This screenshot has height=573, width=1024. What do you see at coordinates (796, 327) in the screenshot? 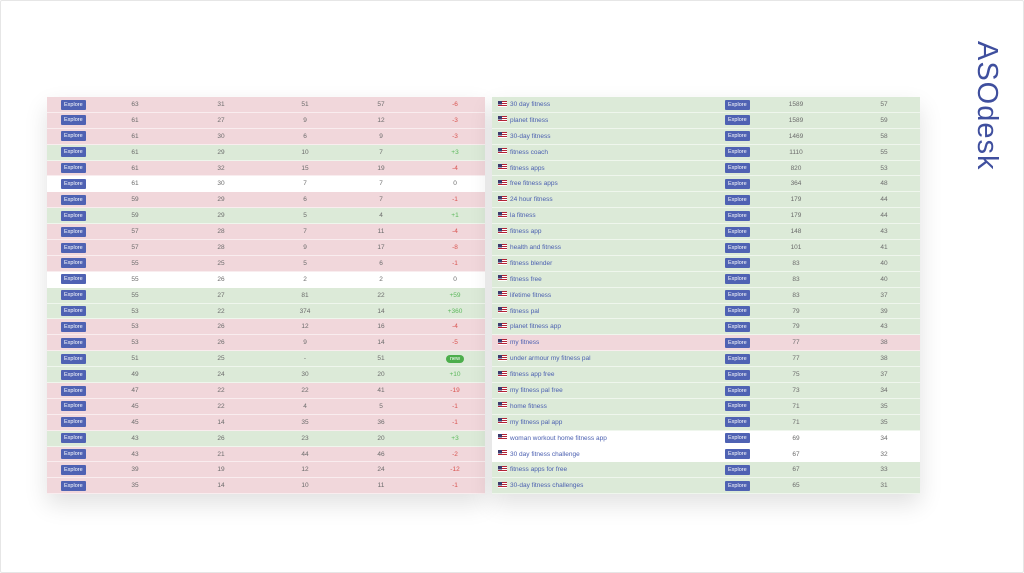
I see `traffic-value: 79` at bounding box center [796, 327].